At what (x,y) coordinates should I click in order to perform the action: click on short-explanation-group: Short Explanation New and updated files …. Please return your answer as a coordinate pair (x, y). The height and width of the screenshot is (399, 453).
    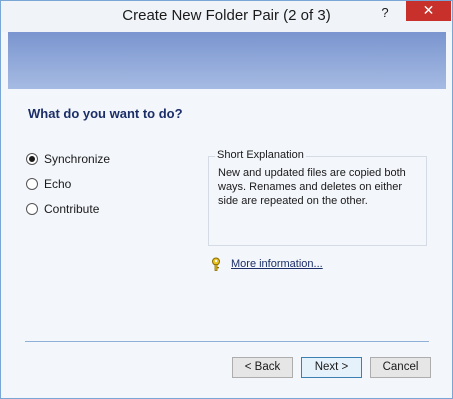
    Looking at the image, I should click on (317, 197).